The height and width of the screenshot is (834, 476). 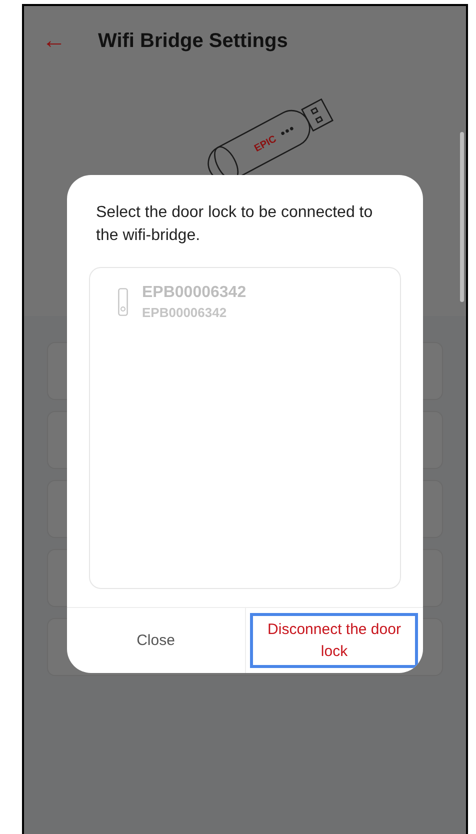 What do you see at coordinates (194, 293) in the screenshot?
I see `lock-name: EPB00006342` at bounding box center [194, 293].